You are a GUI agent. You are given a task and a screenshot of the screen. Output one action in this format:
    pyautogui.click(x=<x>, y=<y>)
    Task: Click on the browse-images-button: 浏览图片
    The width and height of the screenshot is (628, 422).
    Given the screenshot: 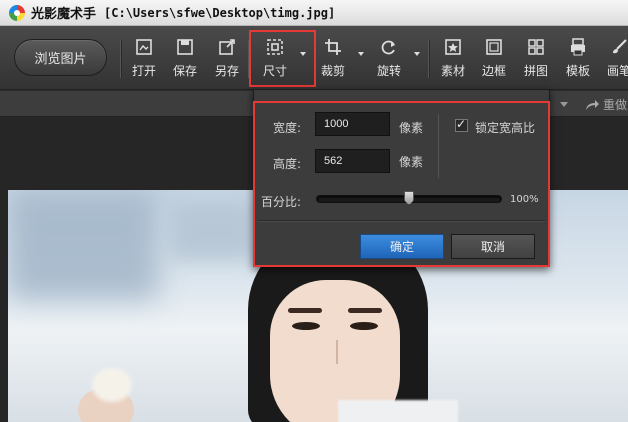 What is the action you would take?
    pyautogui.click(x=60, y=57)
    